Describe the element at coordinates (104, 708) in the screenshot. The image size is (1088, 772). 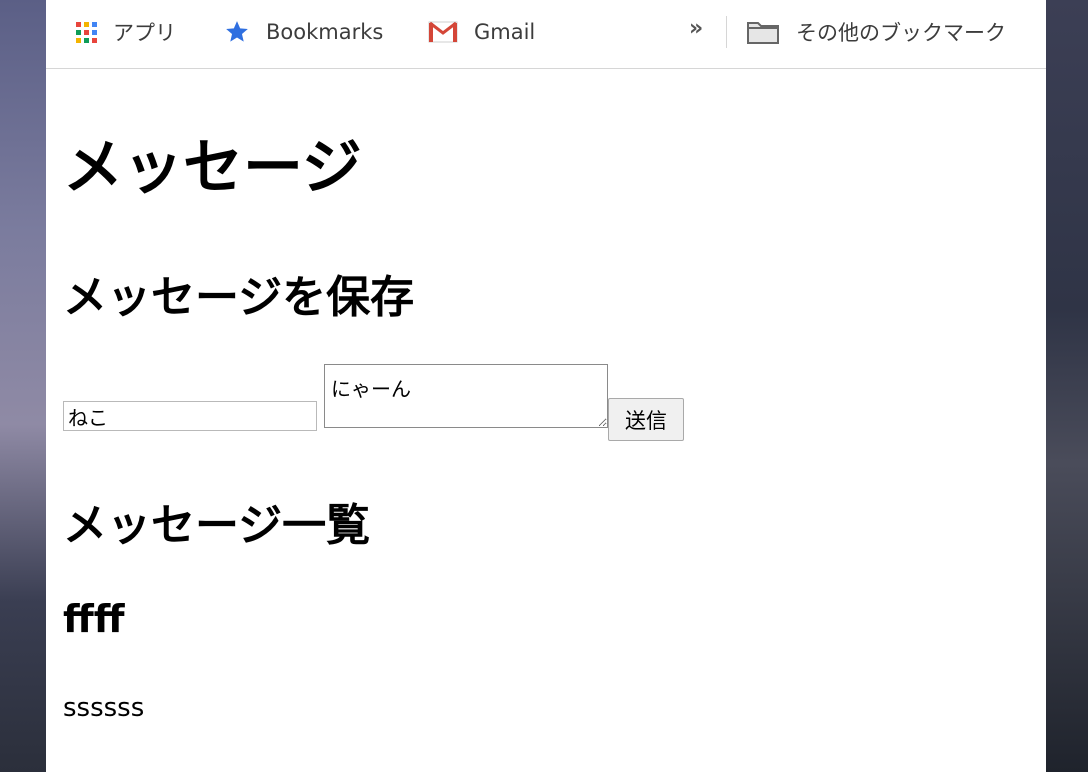
I see `message-body: ssssss` at that location.